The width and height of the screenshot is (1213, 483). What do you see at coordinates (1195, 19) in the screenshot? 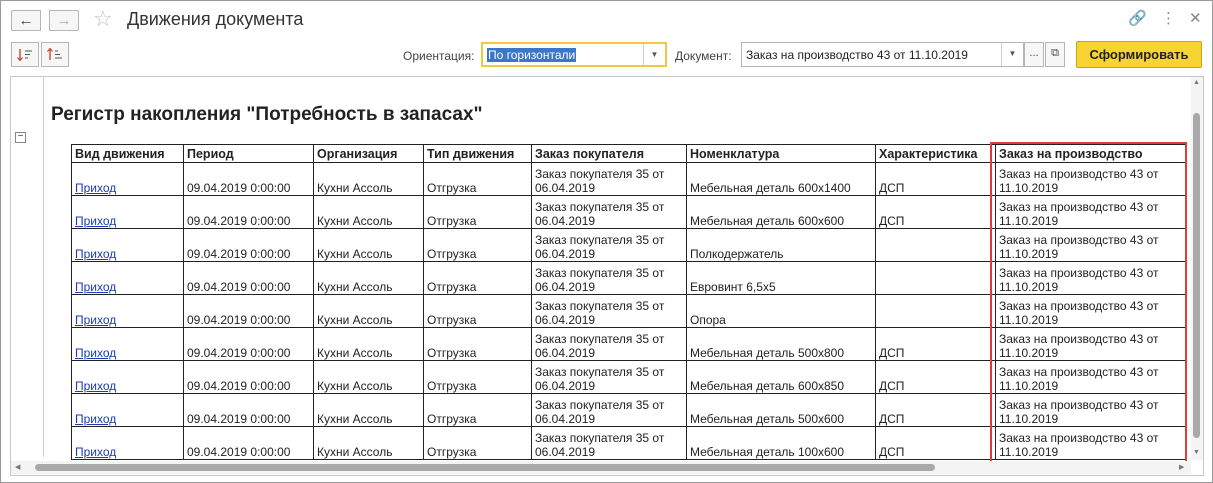
I see `close-icon: ✕` at bounding box center [1195, 19].